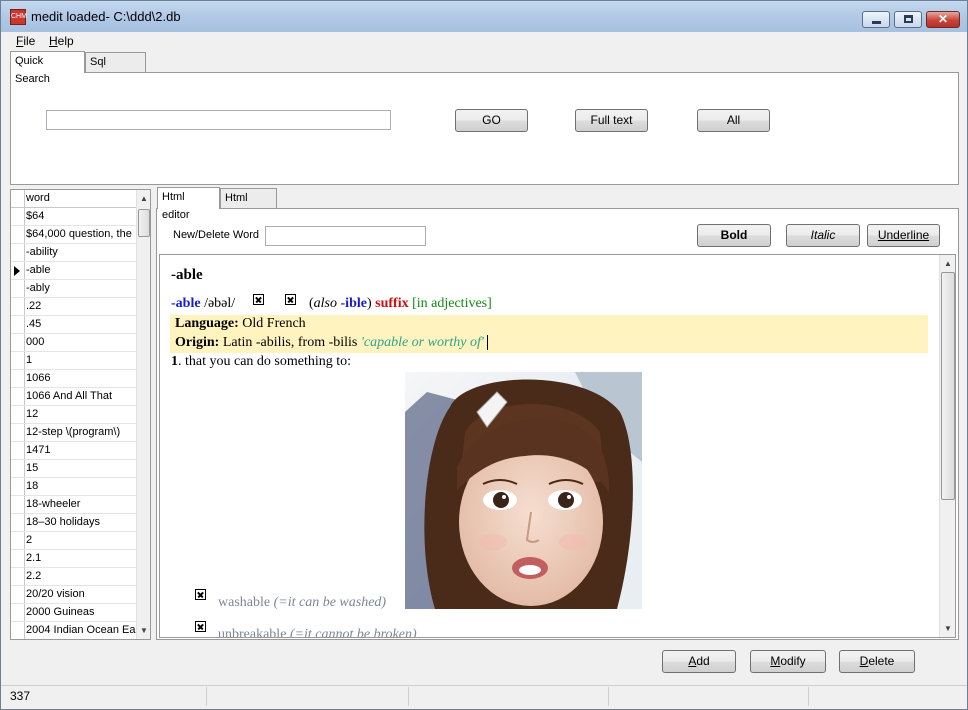  Describe the element at coordinates (265, 361) in the screenshot. I see `sense-text: . that you can do something to:` at that location.